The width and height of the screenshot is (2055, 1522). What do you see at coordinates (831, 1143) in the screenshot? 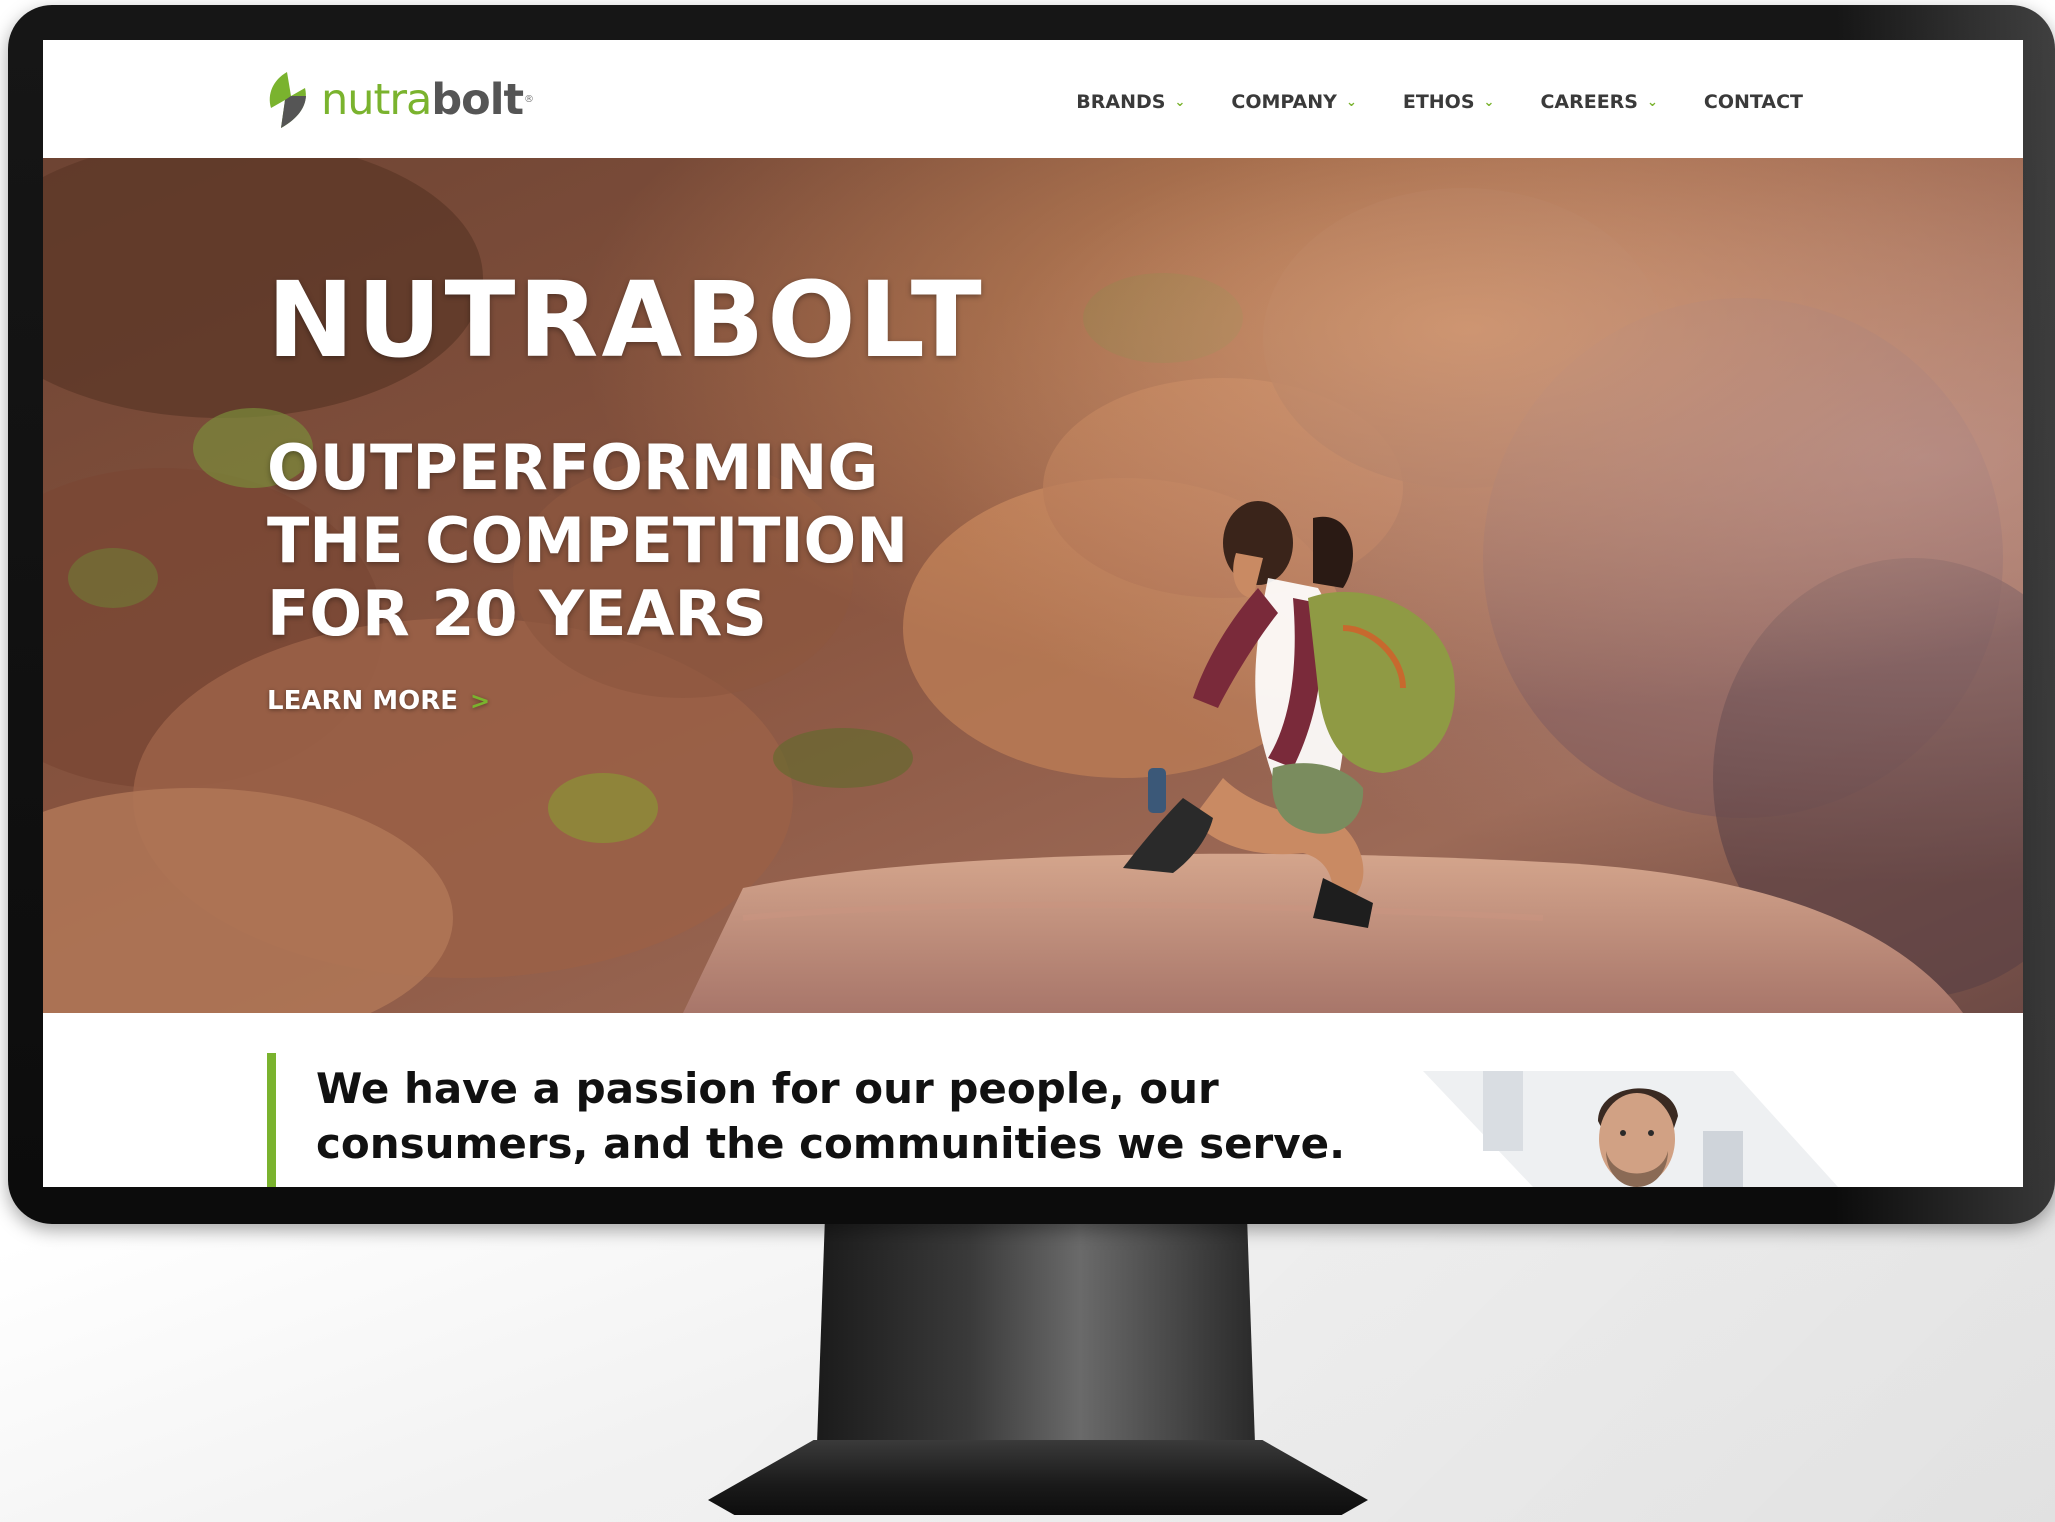
I see `intro-quote-line: consumers, and the communities we serve.` at bounding box center [831, 1143].